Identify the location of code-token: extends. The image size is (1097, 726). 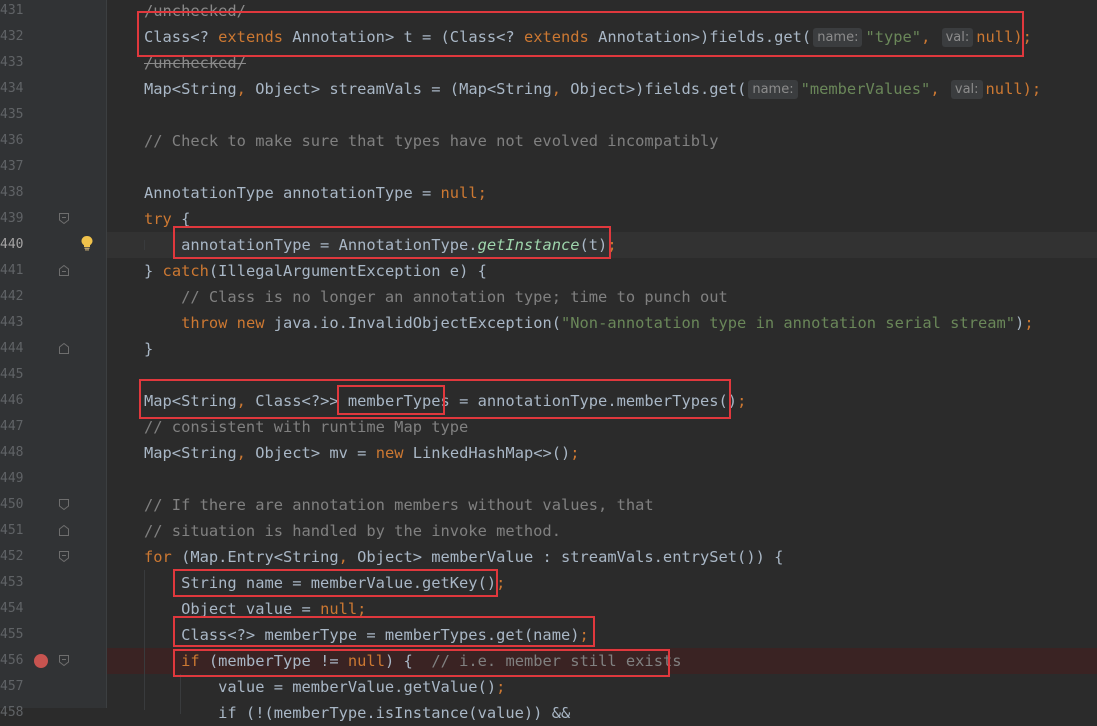
(251, 37).